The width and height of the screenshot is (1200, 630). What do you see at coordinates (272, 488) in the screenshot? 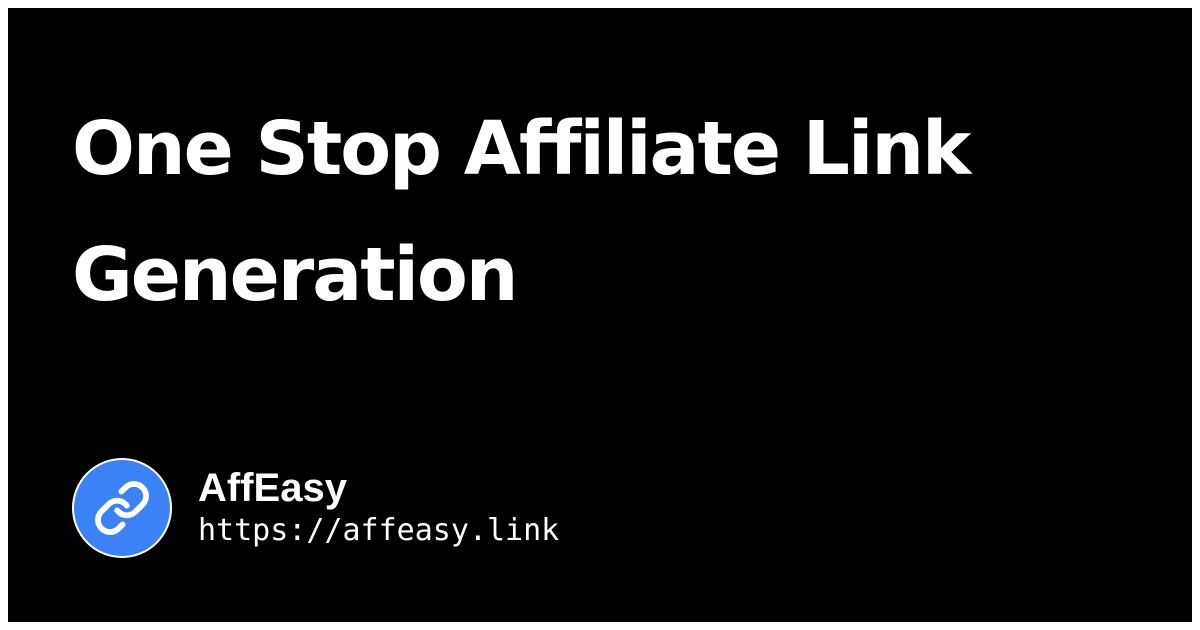
I see `brand-name: AffEasy` at bounding box center [272, 488].